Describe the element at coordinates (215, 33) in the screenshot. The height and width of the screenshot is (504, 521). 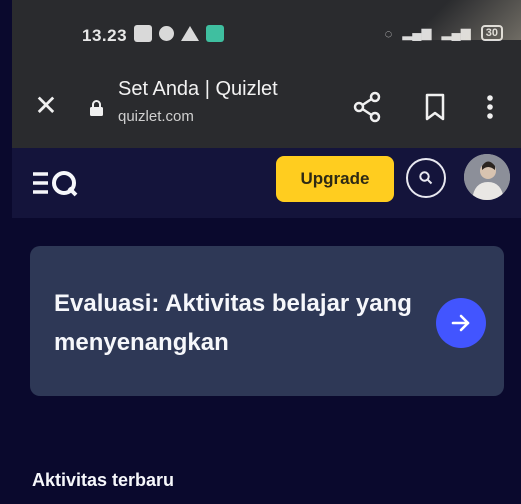
I see `app-icon` at that location.